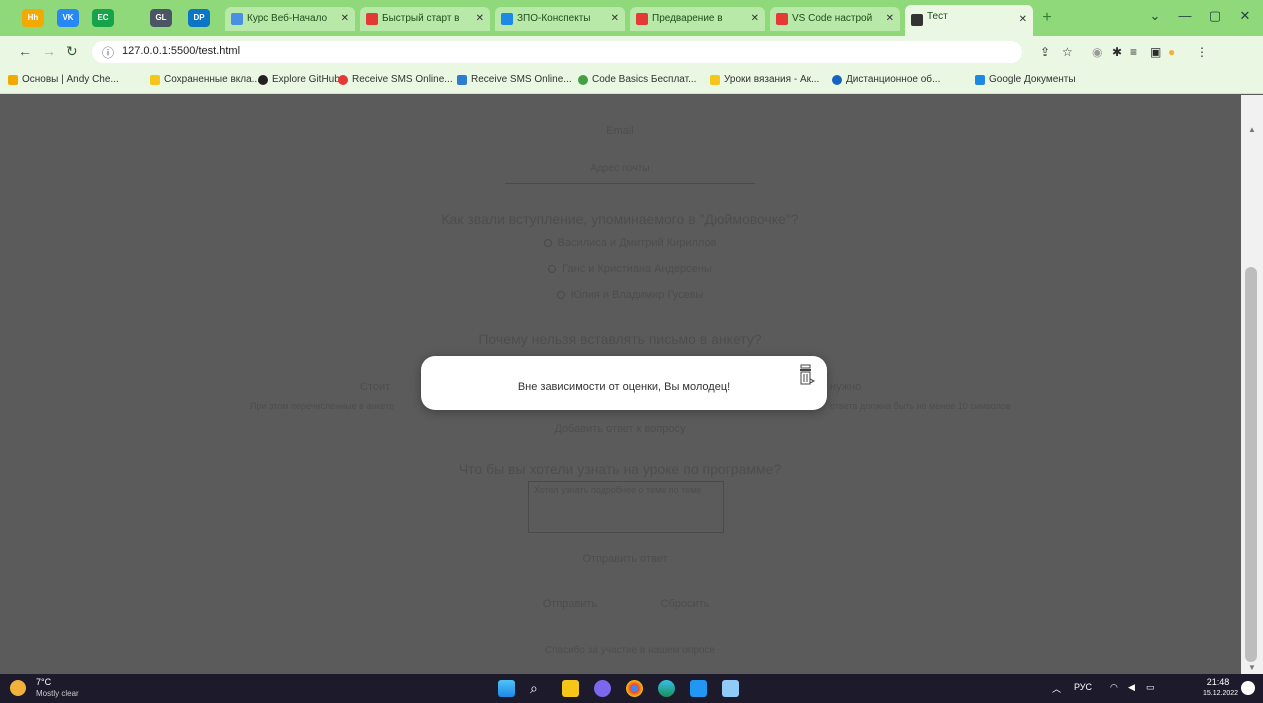 The image size is (1263, 703). Describe the element at coordinates (630, 650) in the screenshot. I see `page-footer: Спасибо за участие в нашем опросе` at that location.